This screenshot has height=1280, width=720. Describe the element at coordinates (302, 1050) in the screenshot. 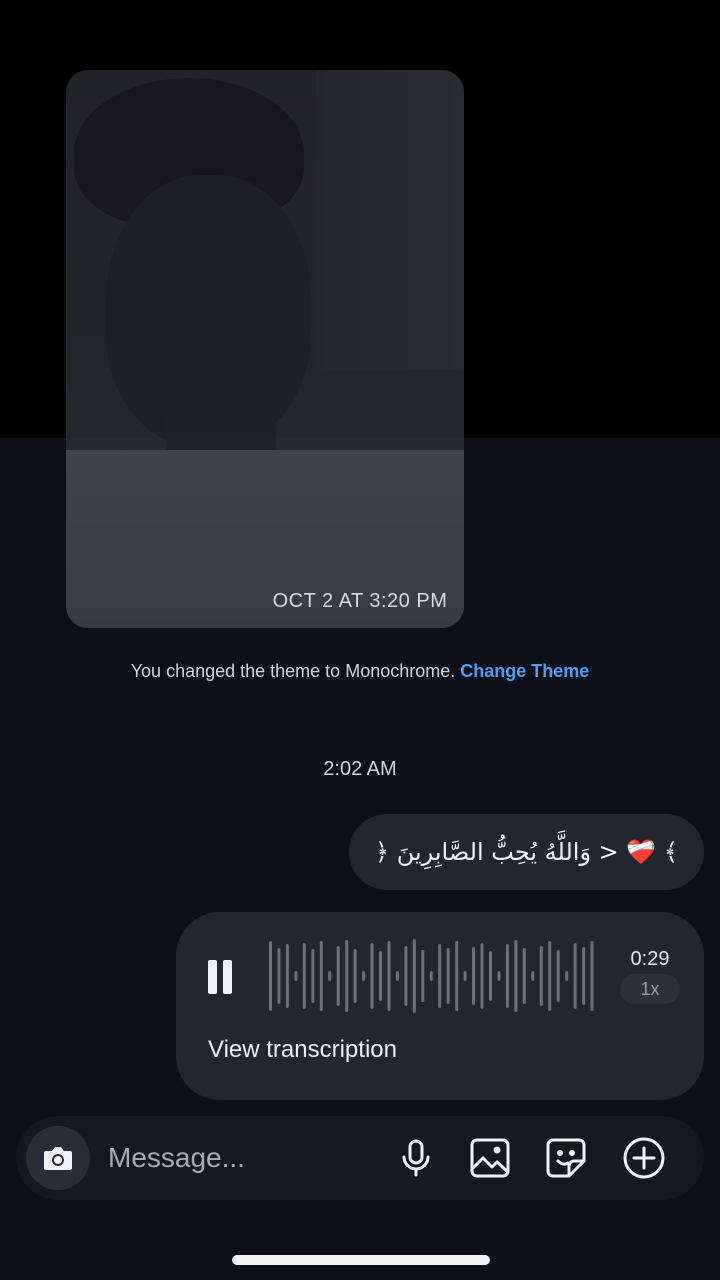

I see `view-transcription-link: View transcription` at that location.